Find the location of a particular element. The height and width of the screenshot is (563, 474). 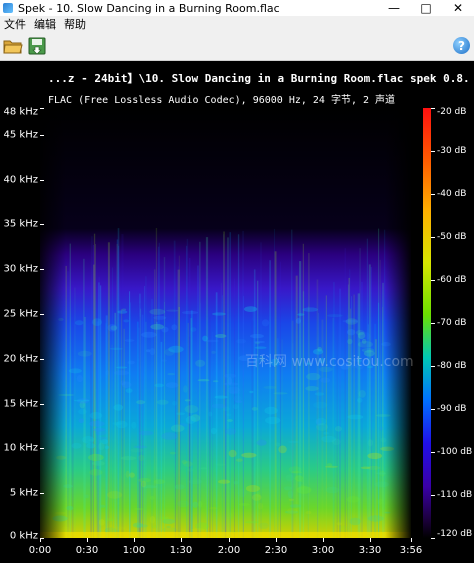

x-tick-label: 2:00 is located at coordinates (229, 550).